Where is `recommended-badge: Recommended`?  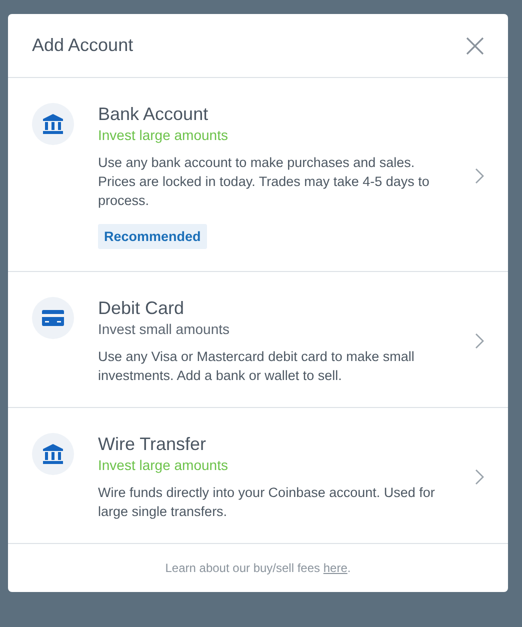
recommended-badge: Recommended is located at coordinates (152, 236).